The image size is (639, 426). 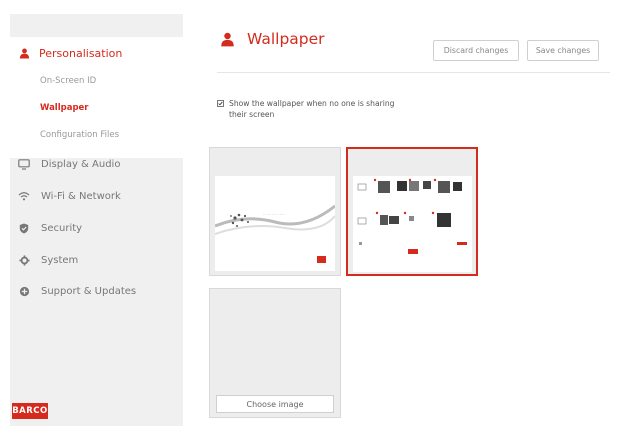 I want to click on sidebar-item-wifi-network: Wi-Fi & Network, so click(x=69, y=196).